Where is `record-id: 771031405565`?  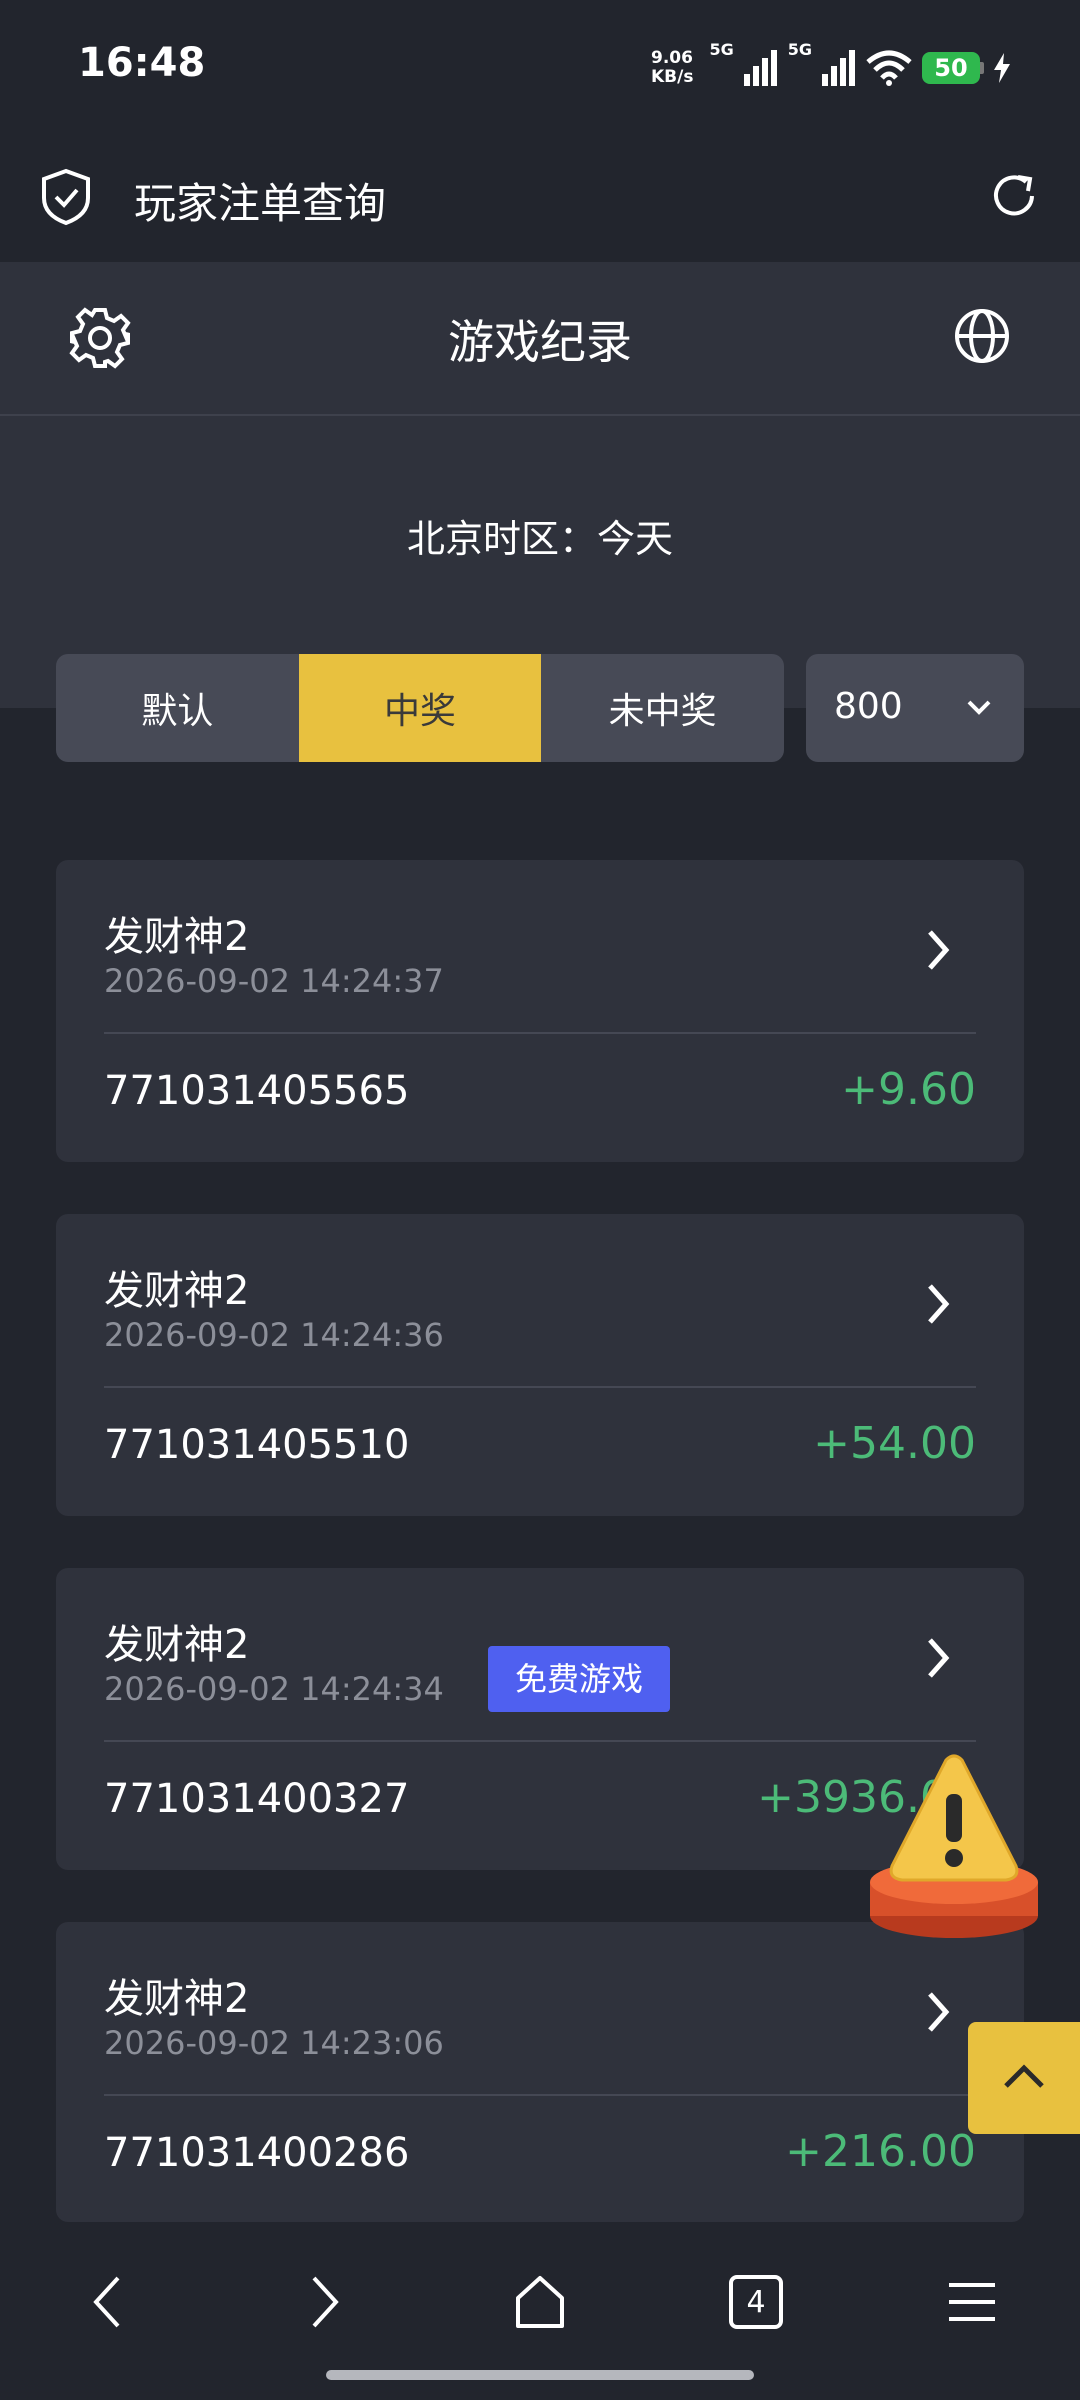 record-id: 771031405565 is located at coordinates (257, 1091).